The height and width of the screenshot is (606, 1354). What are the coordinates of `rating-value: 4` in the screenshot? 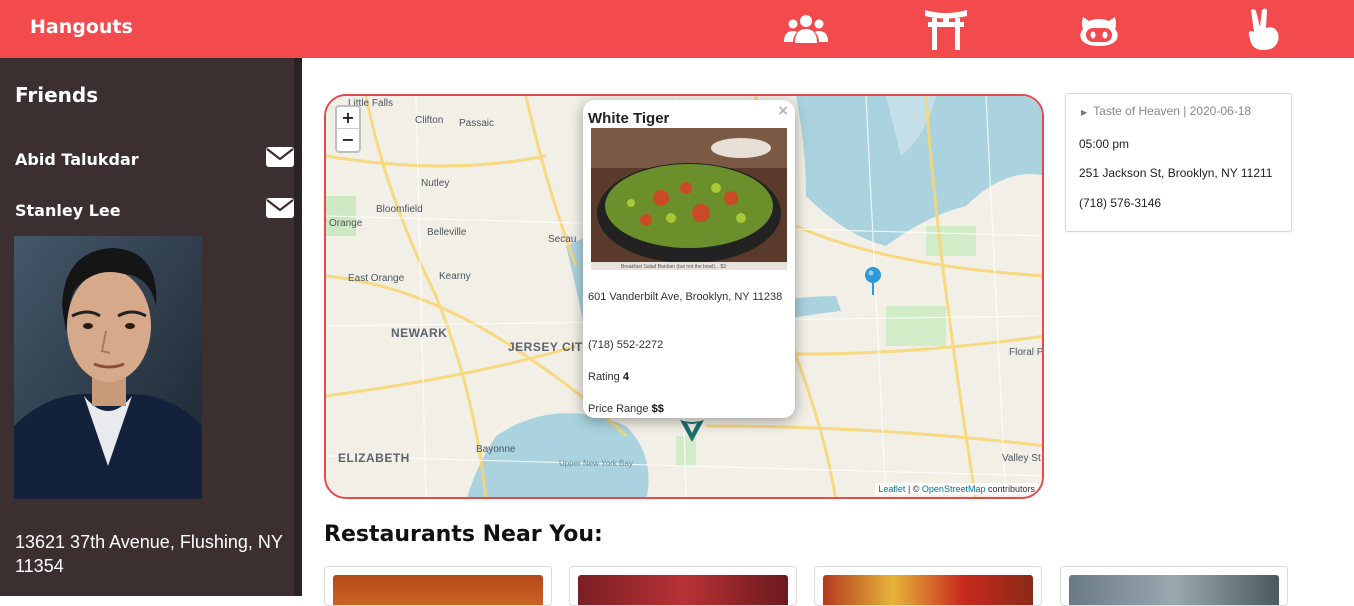 It's located at (625, 377).